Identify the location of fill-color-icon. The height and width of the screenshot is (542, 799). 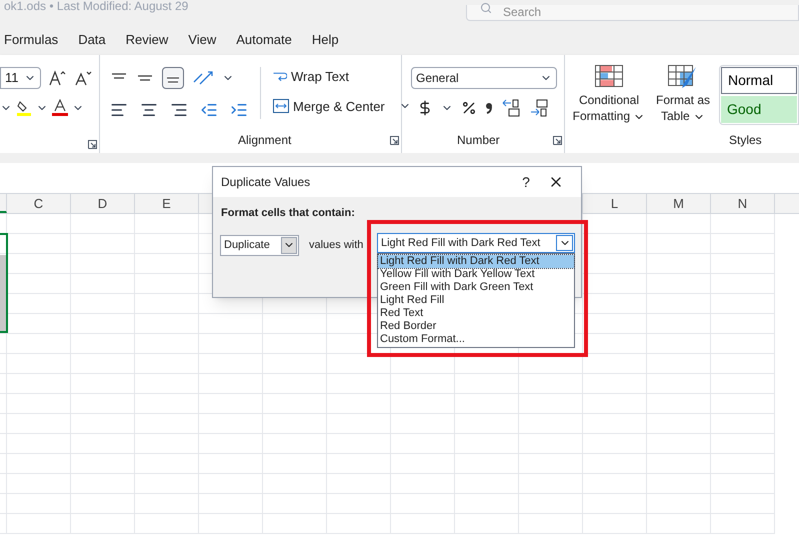
(24, 108).